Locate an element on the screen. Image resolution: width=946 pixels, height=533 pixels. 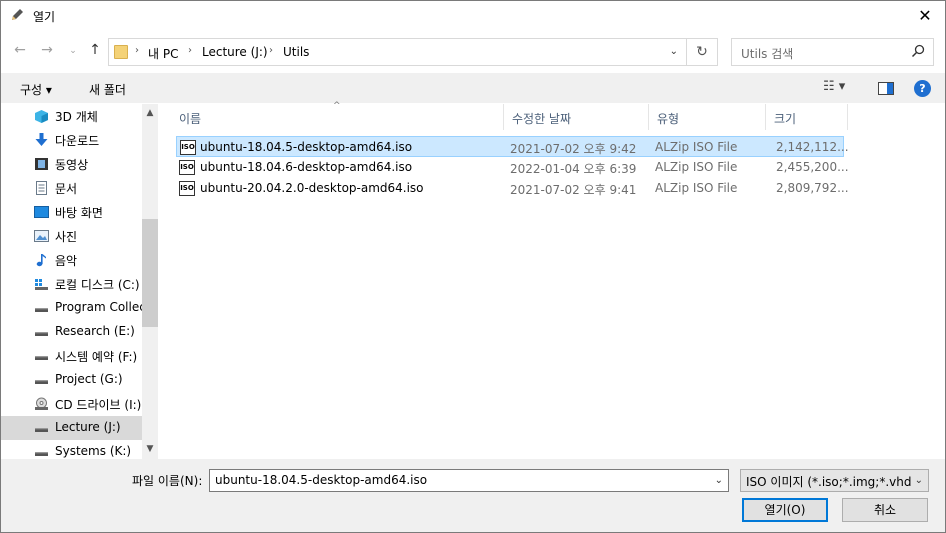
search-input: Utils 검색 is located at coordinates (832, 52).